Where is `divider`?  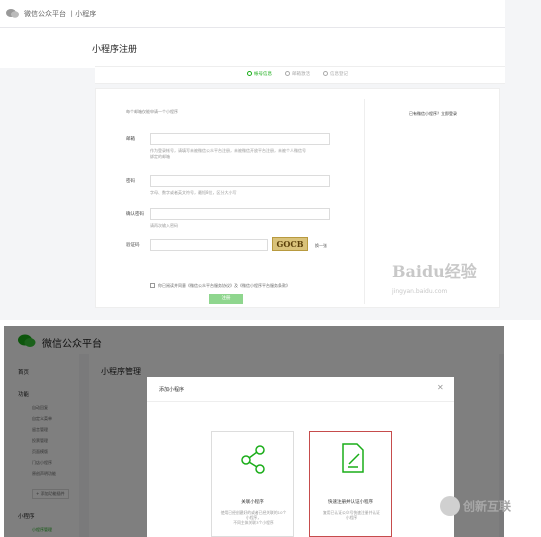 divider is located at coordinates (364, 201).